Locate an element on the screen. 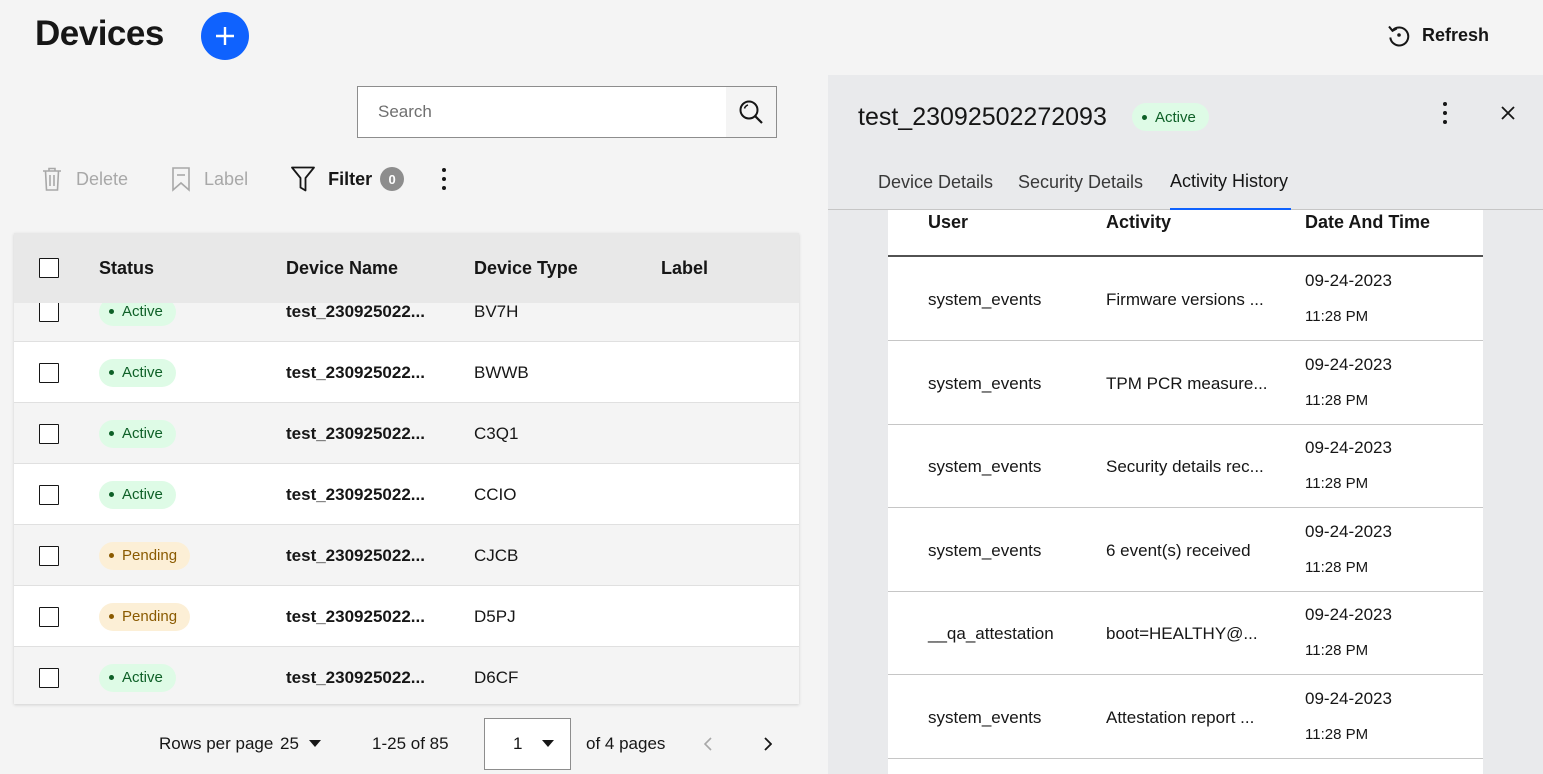 The height and width of the screenshot is (774, 1543). activity-text: 6 event(s) received is located at coordinates (1178, 550).